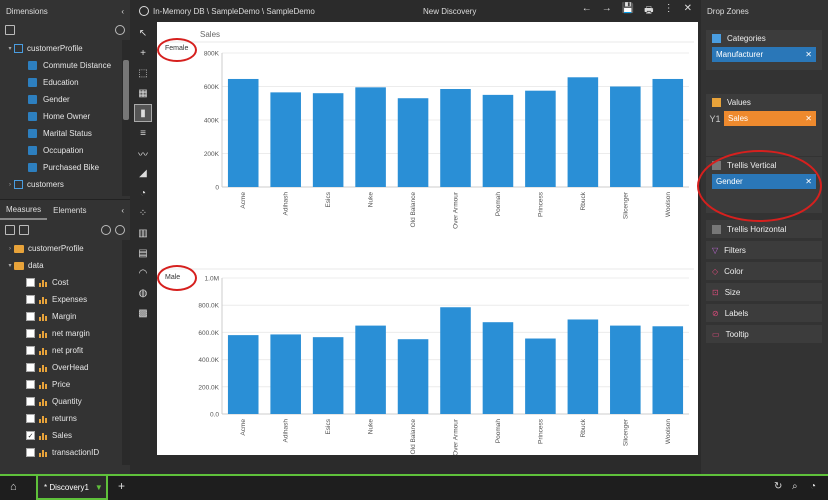 The image size is (828, 500). What do you see at coordinates (143, 33) in the screenshot?
I see `pointer-icon: ↖` at bounding box center [143, 33].